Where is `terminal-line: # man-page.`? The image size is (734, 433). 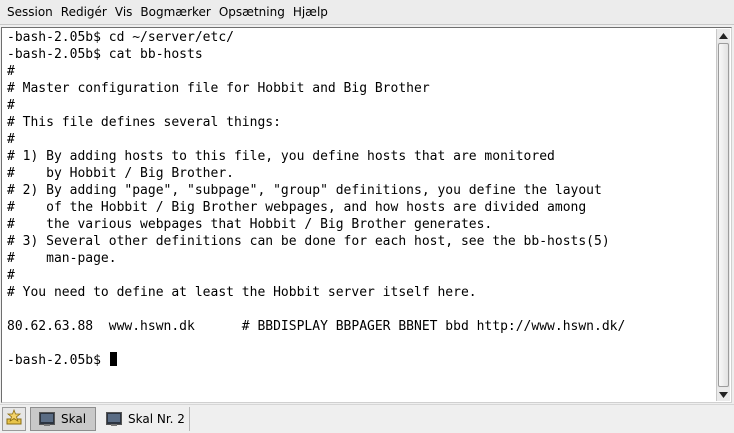 terminal-line: # man-page. is located at coordinates (62, 258).